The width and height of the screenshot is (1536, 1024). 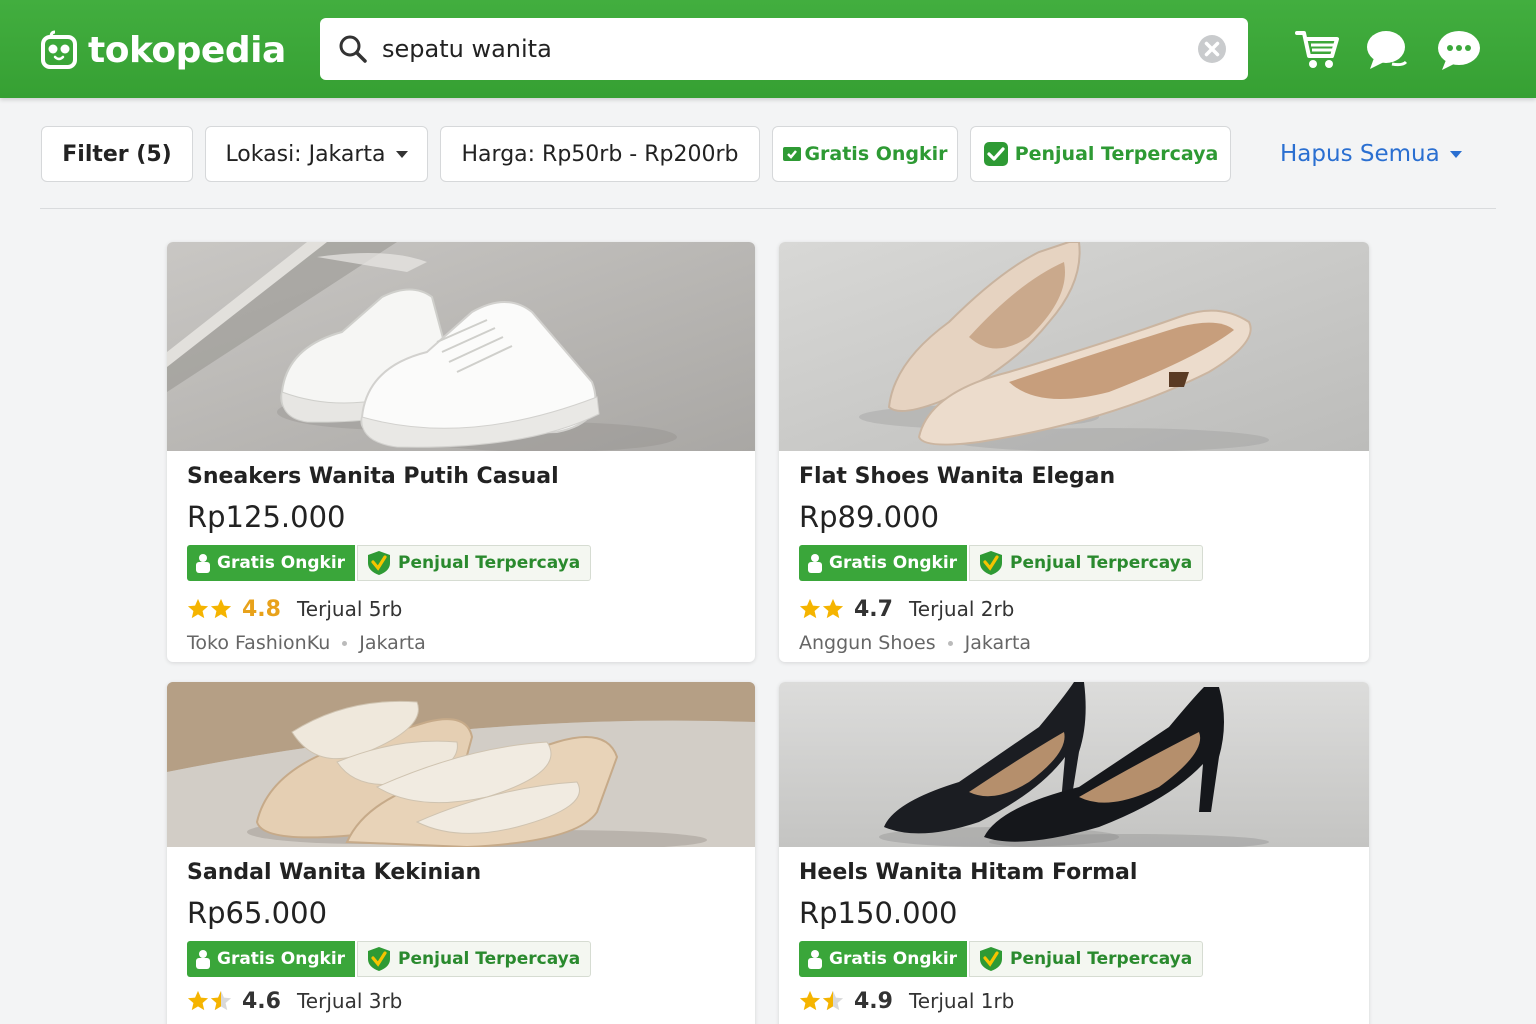 I want to click on search-input, so click(x=782, y=49).